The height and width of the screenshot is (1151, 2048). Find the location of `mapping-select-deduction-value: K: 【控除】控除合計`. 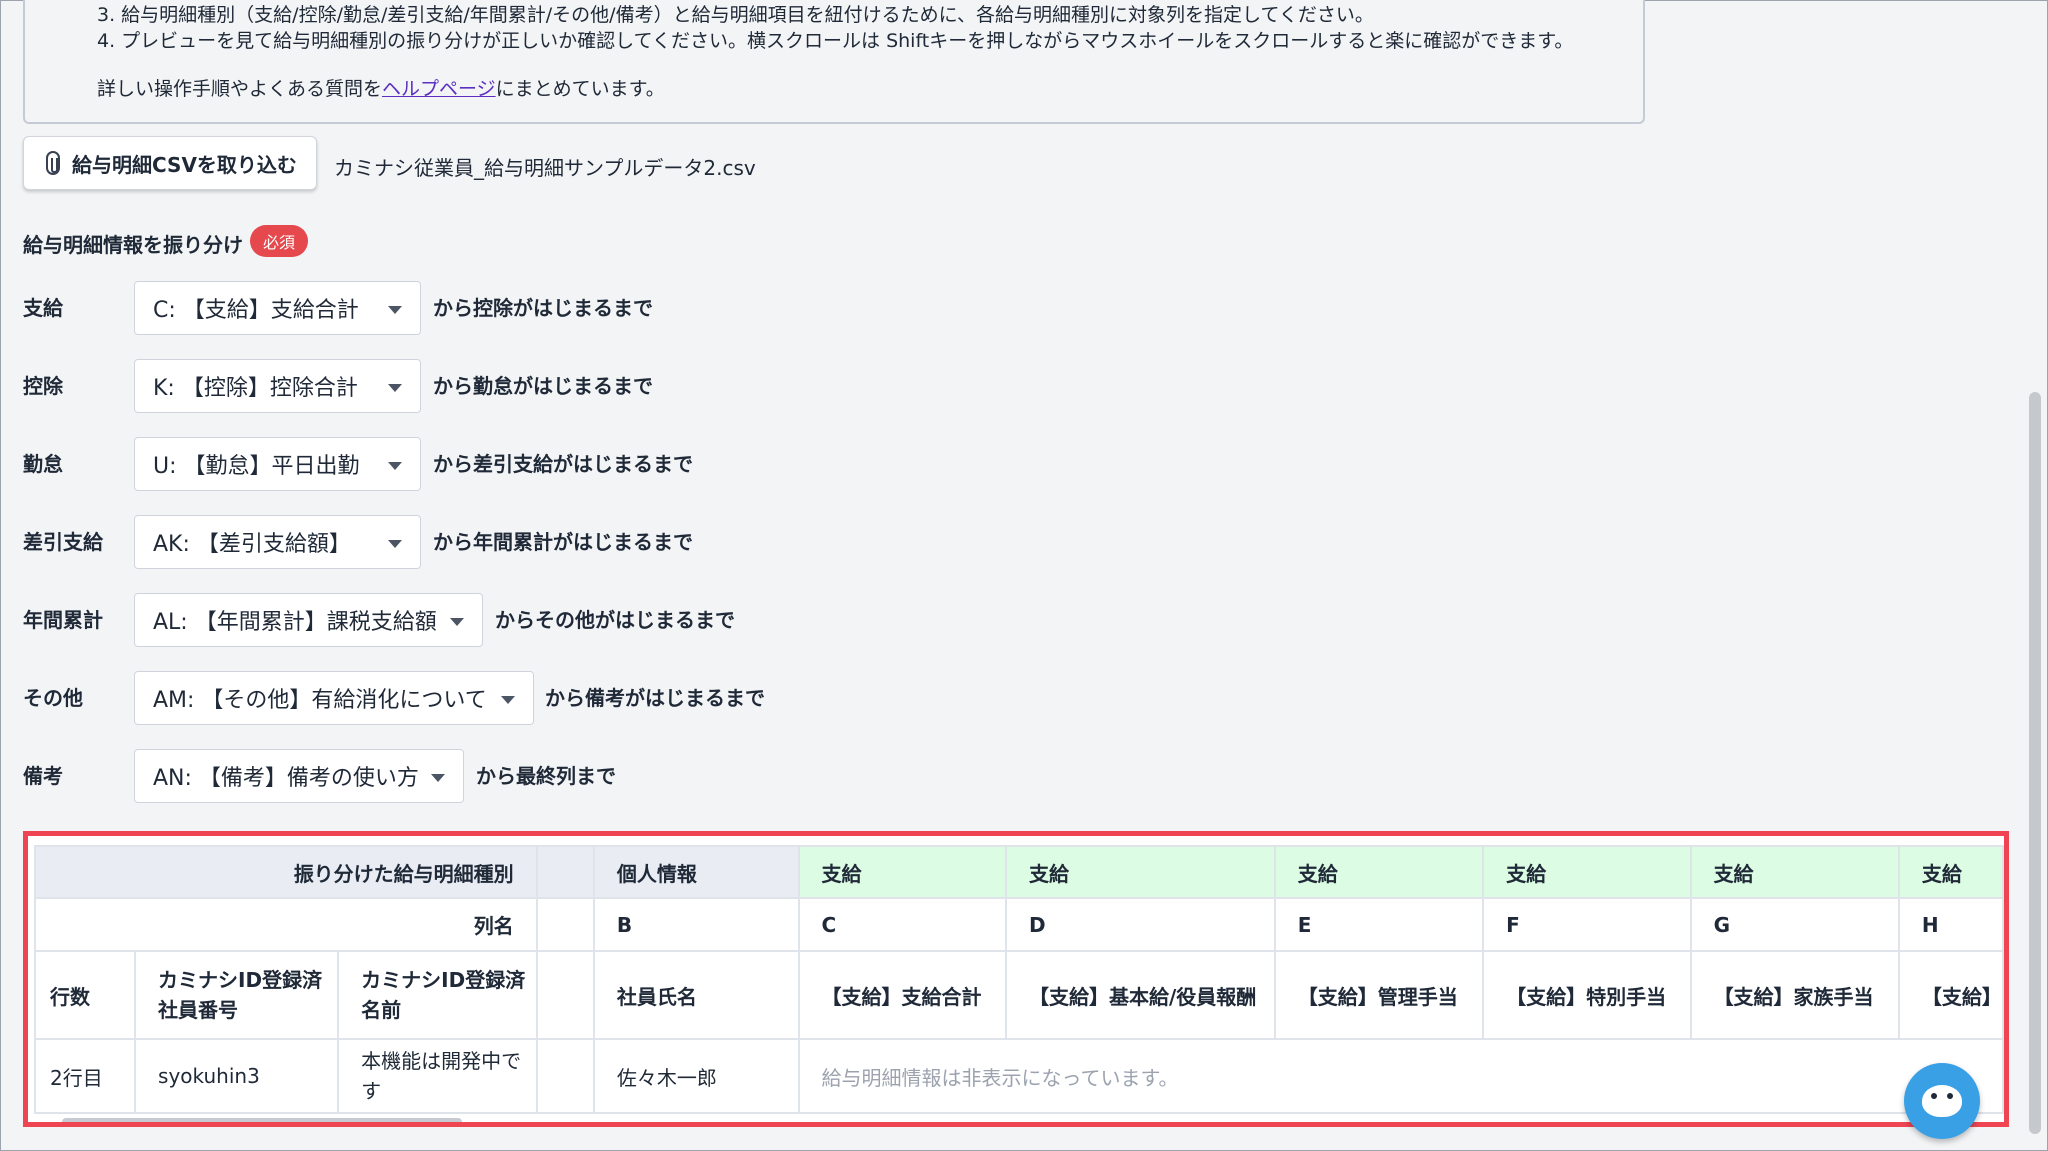

mapping-select-deduction-value: K: 【控除】控除合計 is located at coordinates (255, 388).